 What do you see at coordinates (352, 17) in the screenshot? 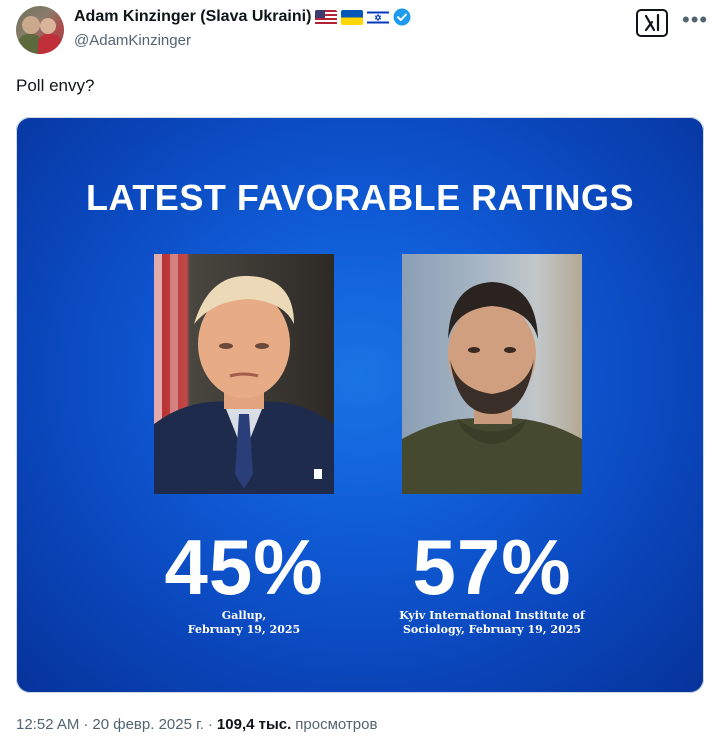
I see `ukraine-flag-icon` at bounding box center [352, 17].